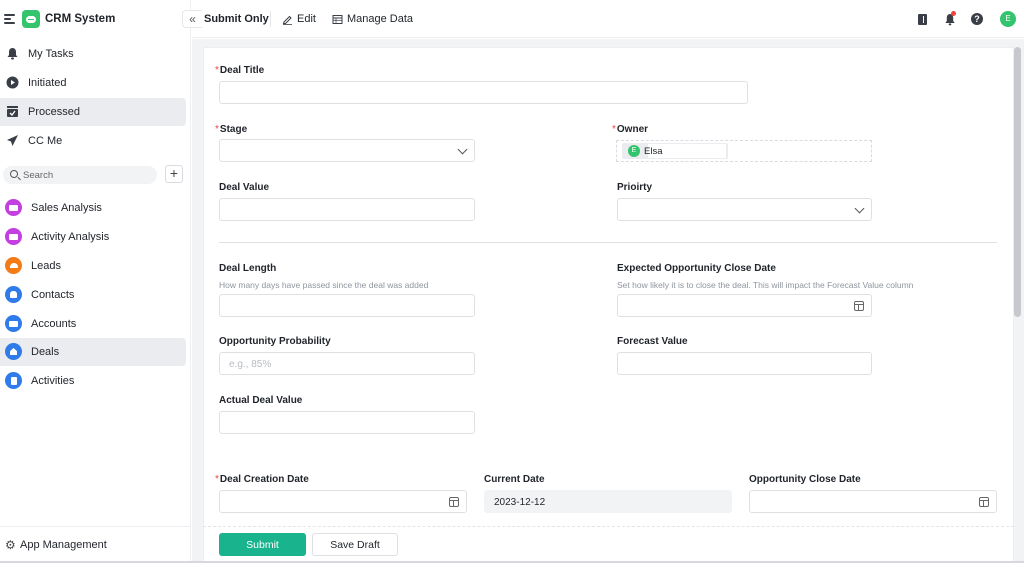 The image size is (1024, 563). What do you see at coordinates (12, 54) in the screenshot?
I see `bell-icon` at bounding box center [12, 54].